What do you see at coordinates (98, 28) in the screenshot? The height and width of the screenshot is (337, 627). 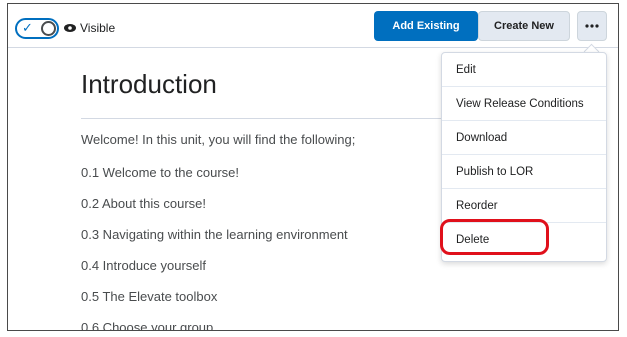 I see `visibility-label: Visible` at bounding box center [98, 28].